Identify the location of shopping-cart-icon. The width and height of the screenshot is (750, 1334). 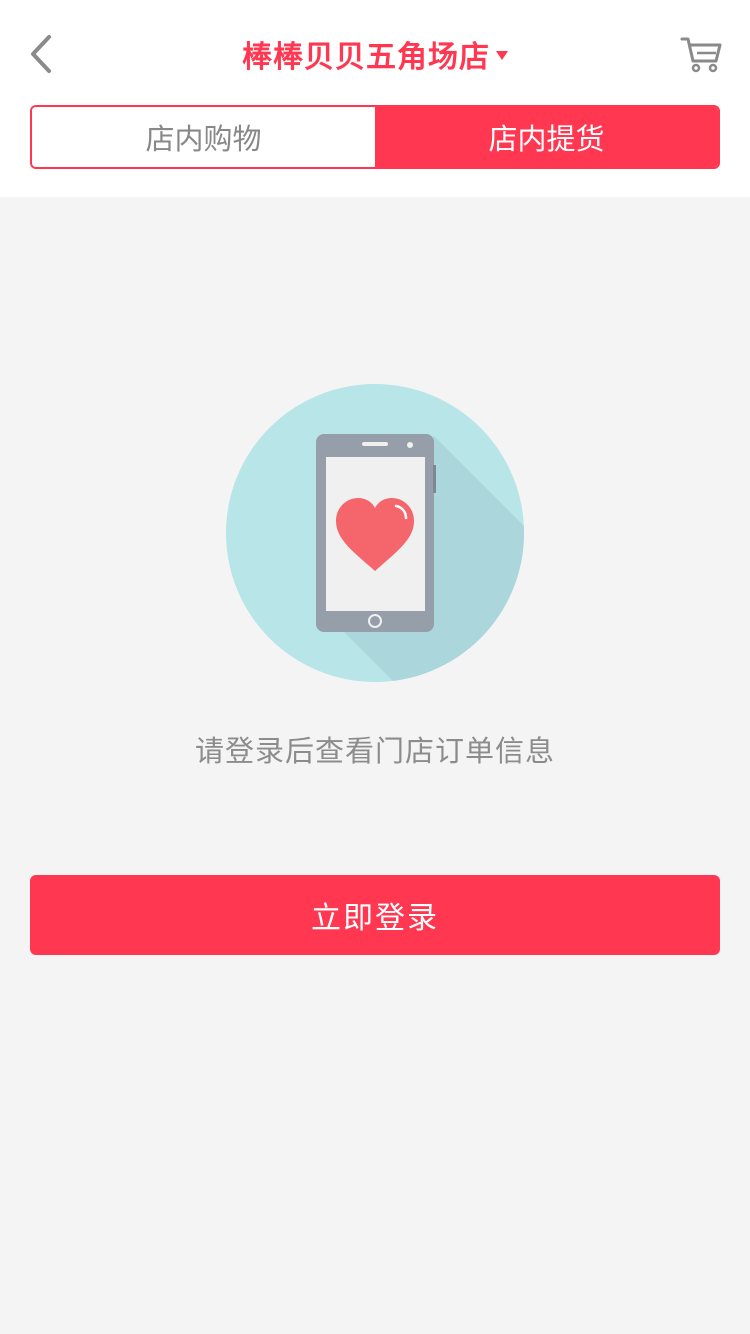
(701, 55).